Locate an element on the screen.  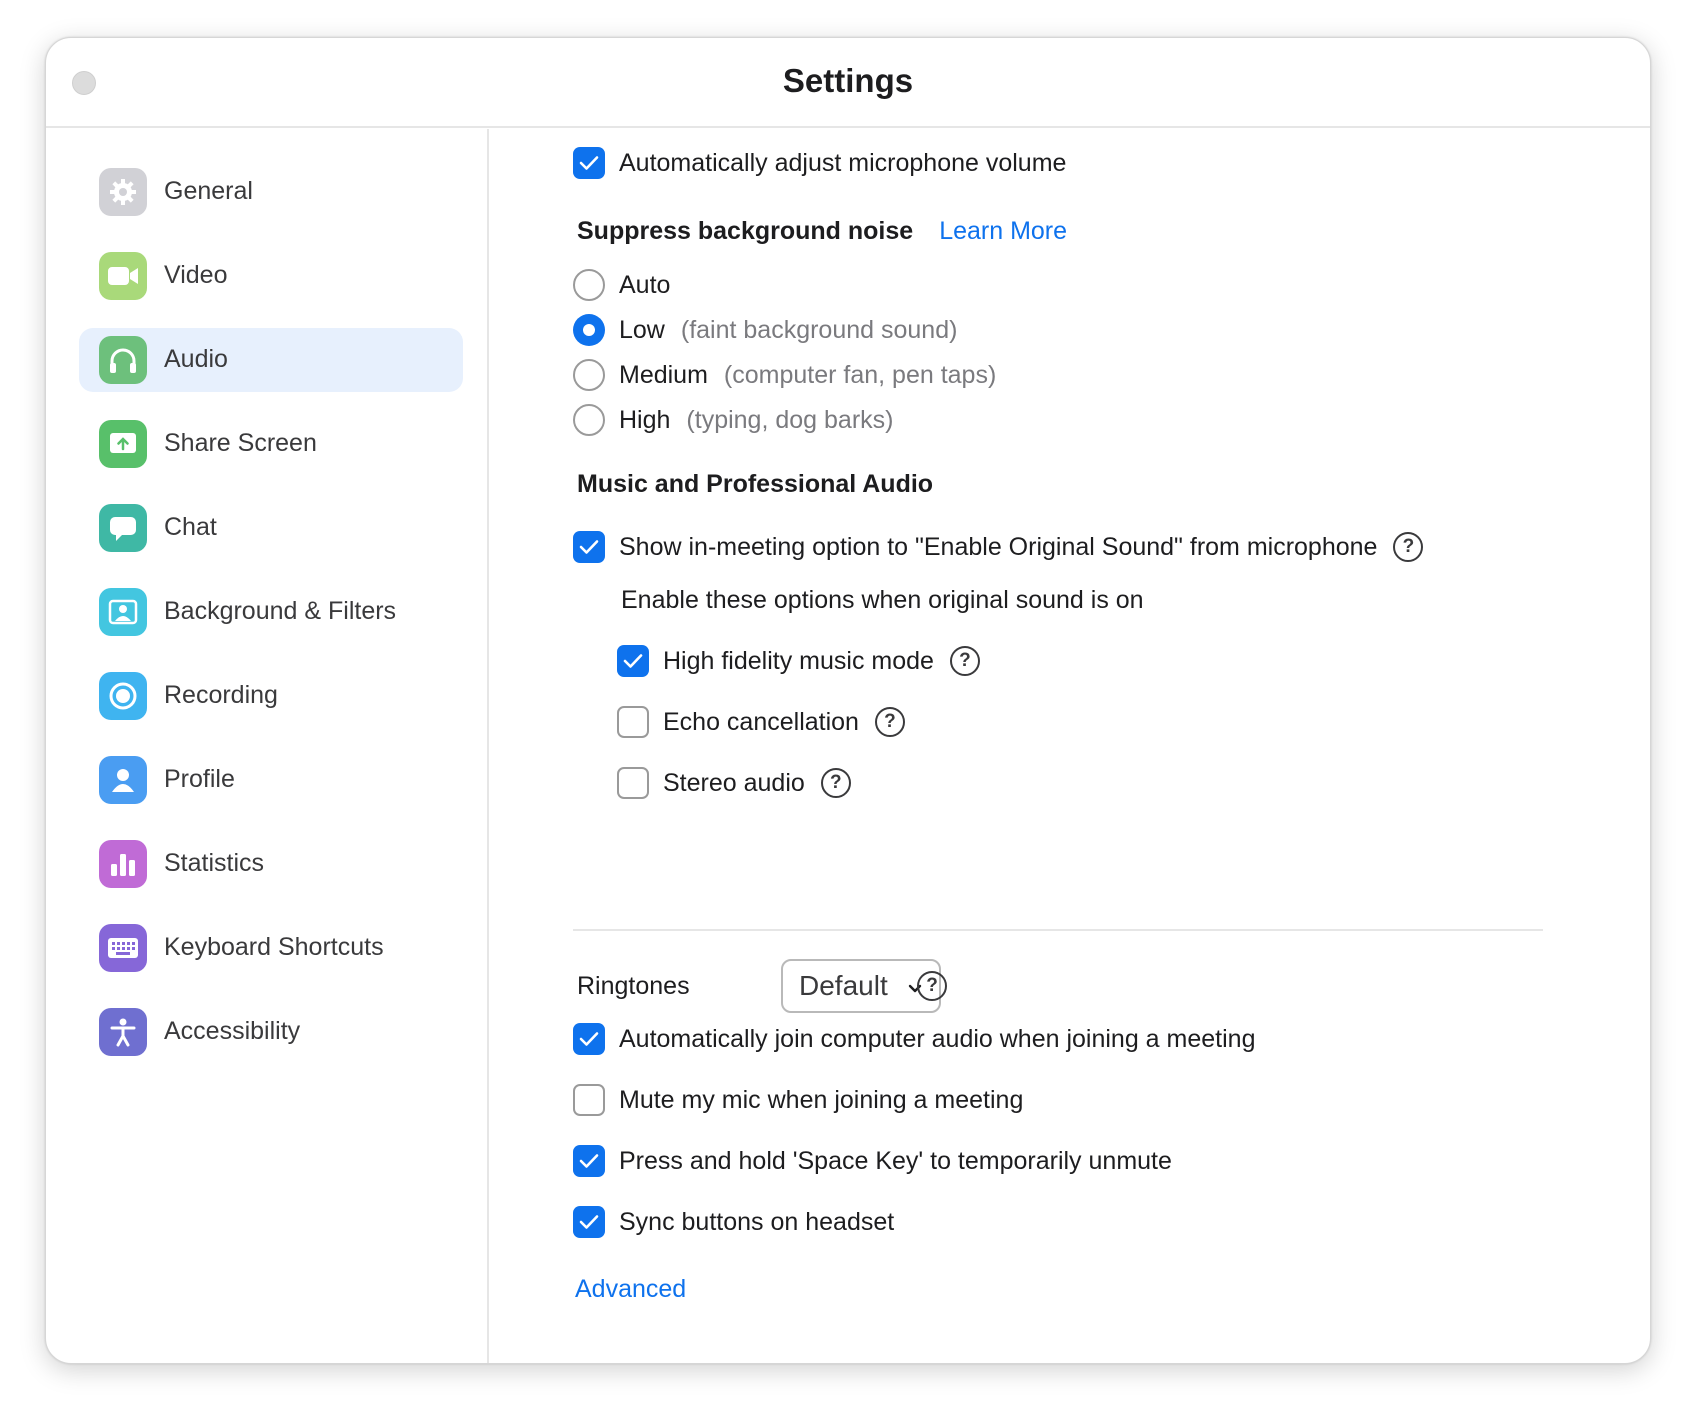
suppress-auto-radio is located at coordinates (589, 285).